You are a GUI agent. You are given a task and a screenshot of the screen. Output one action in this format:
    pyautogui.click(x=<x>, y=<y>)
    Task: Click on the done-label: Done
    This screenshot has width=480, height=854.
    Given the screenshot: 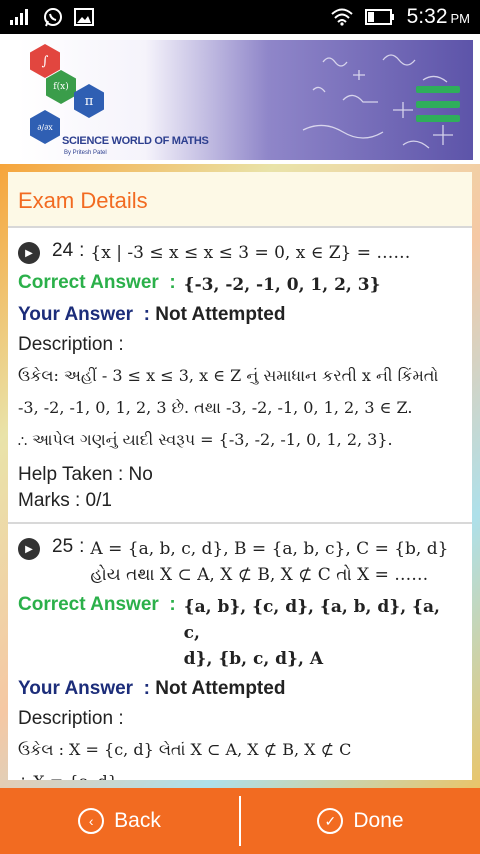 What is the action you would take?
    pyautogui.click(x=378, y=820)
    